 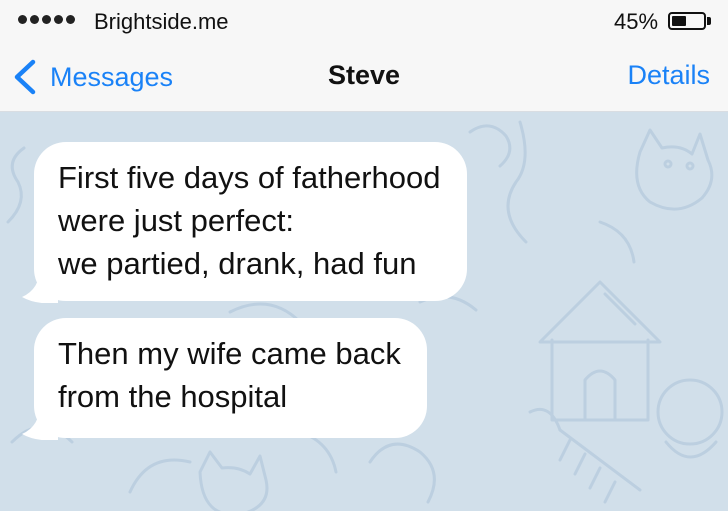 I want to click on signal-strength-icon, so click(x=46, y=19).